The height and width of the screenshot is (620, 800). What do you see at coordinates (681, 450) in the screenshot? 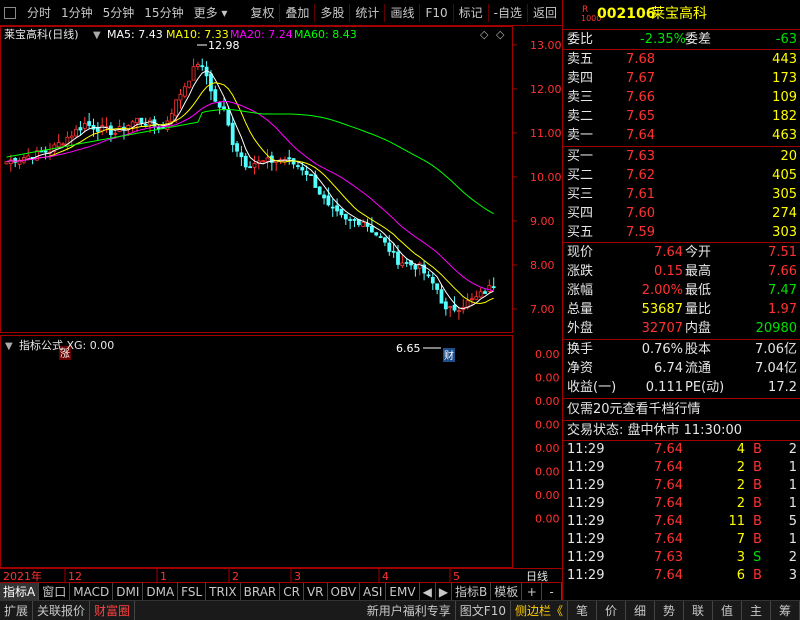
I see `tick-row: 11:29 7.64 4 B 2` at bounding box center [681, 450].